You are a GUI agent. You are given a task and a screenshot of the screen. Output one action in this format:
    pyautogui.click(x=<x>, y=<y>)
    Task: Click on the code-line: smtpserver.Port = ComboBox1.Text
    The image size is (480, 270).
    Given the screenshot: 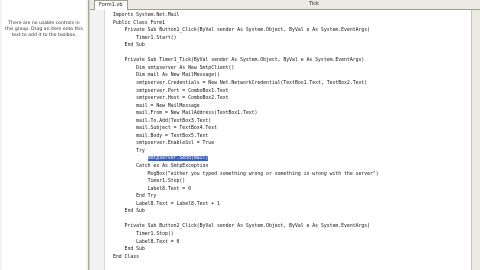 What is the action you would take?
    pyautogui.click(x=285, y=91)
    